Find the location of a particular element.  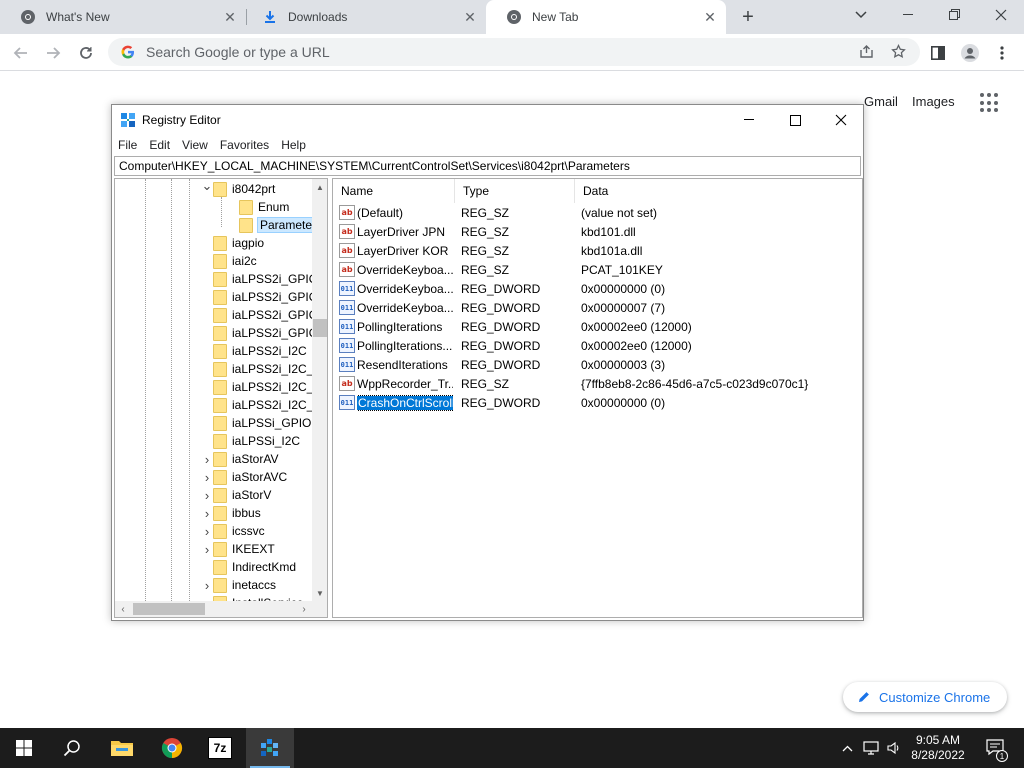

tab-downloads: Downloads ✕ is located at coordinates (364, 17).